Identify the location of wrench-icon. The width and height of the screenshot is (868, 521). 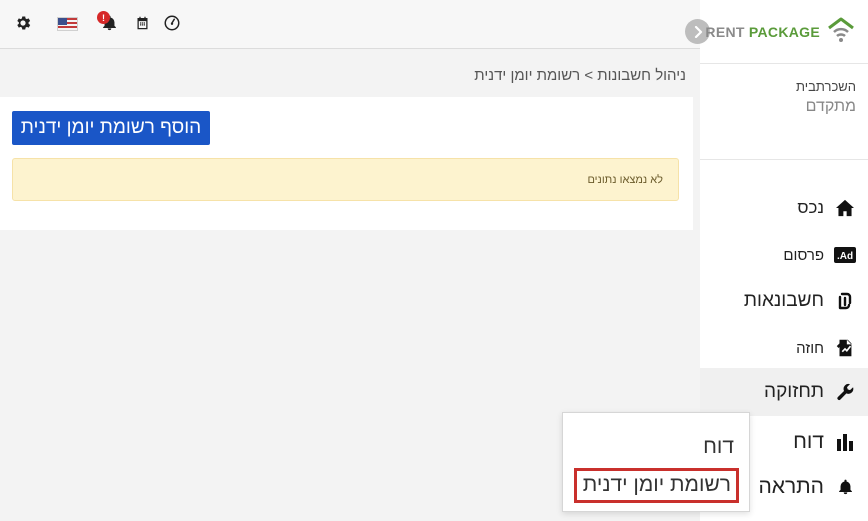
(845, 392).